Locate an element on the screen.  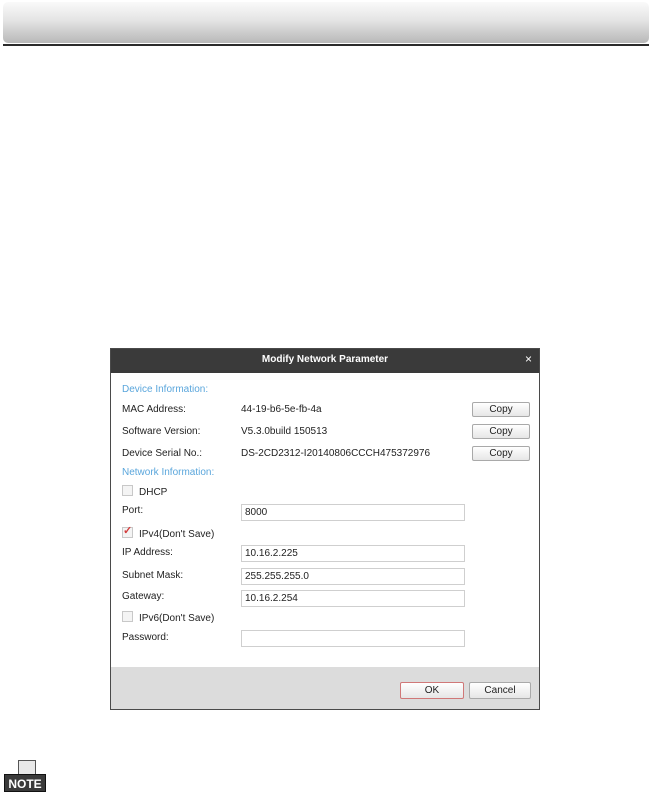
mac-address-value: 44-19-b6-5e-fb-4a is located at coordinates (281, 409).